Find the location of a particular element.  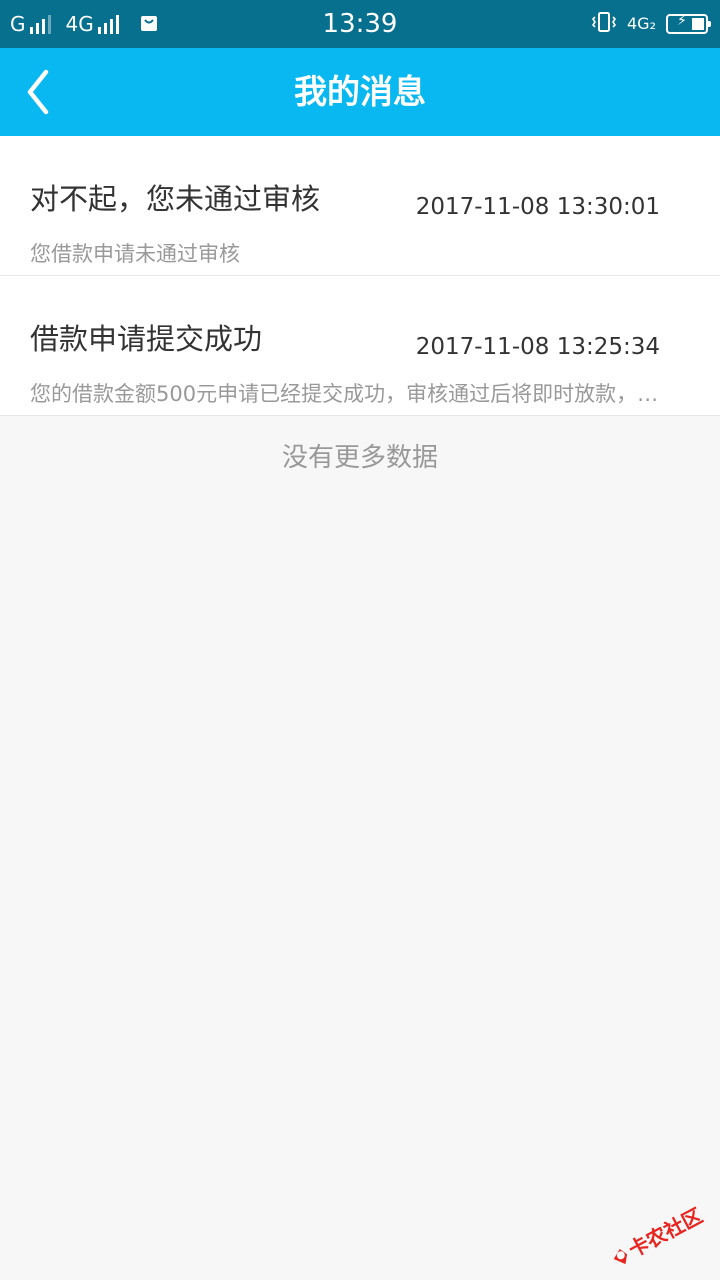

vibrate-icon is located at coordinates (604, 24).